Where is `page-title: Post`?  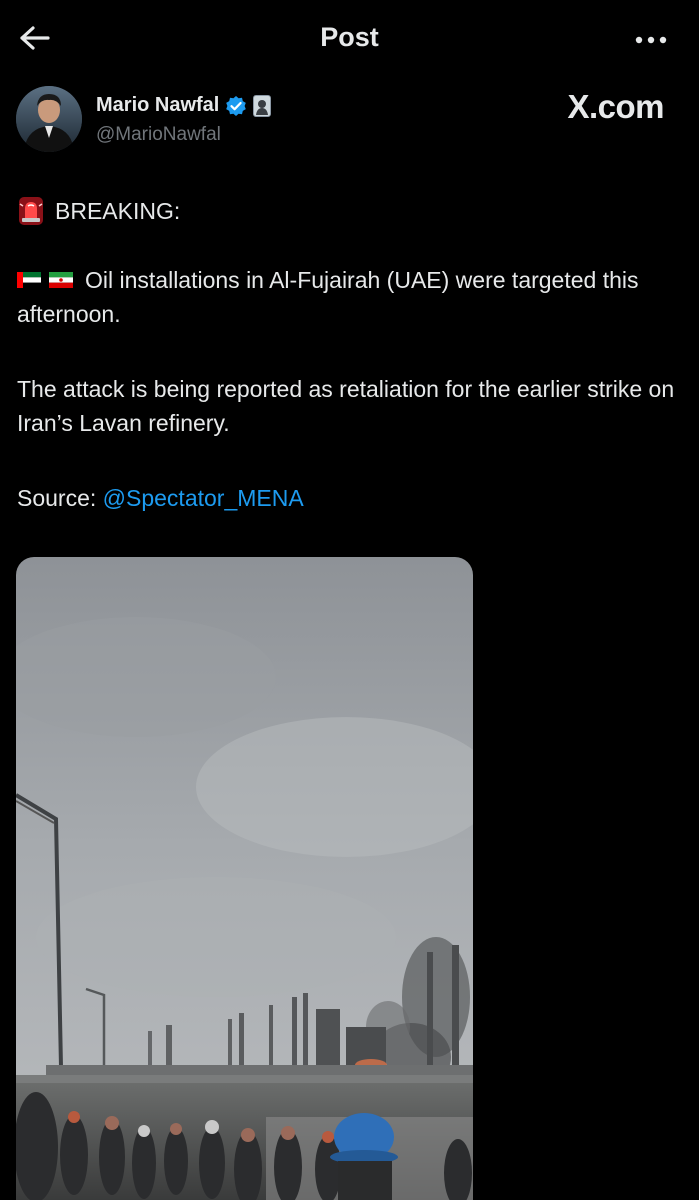 page-title: Post is located at coordinates (349, 37).